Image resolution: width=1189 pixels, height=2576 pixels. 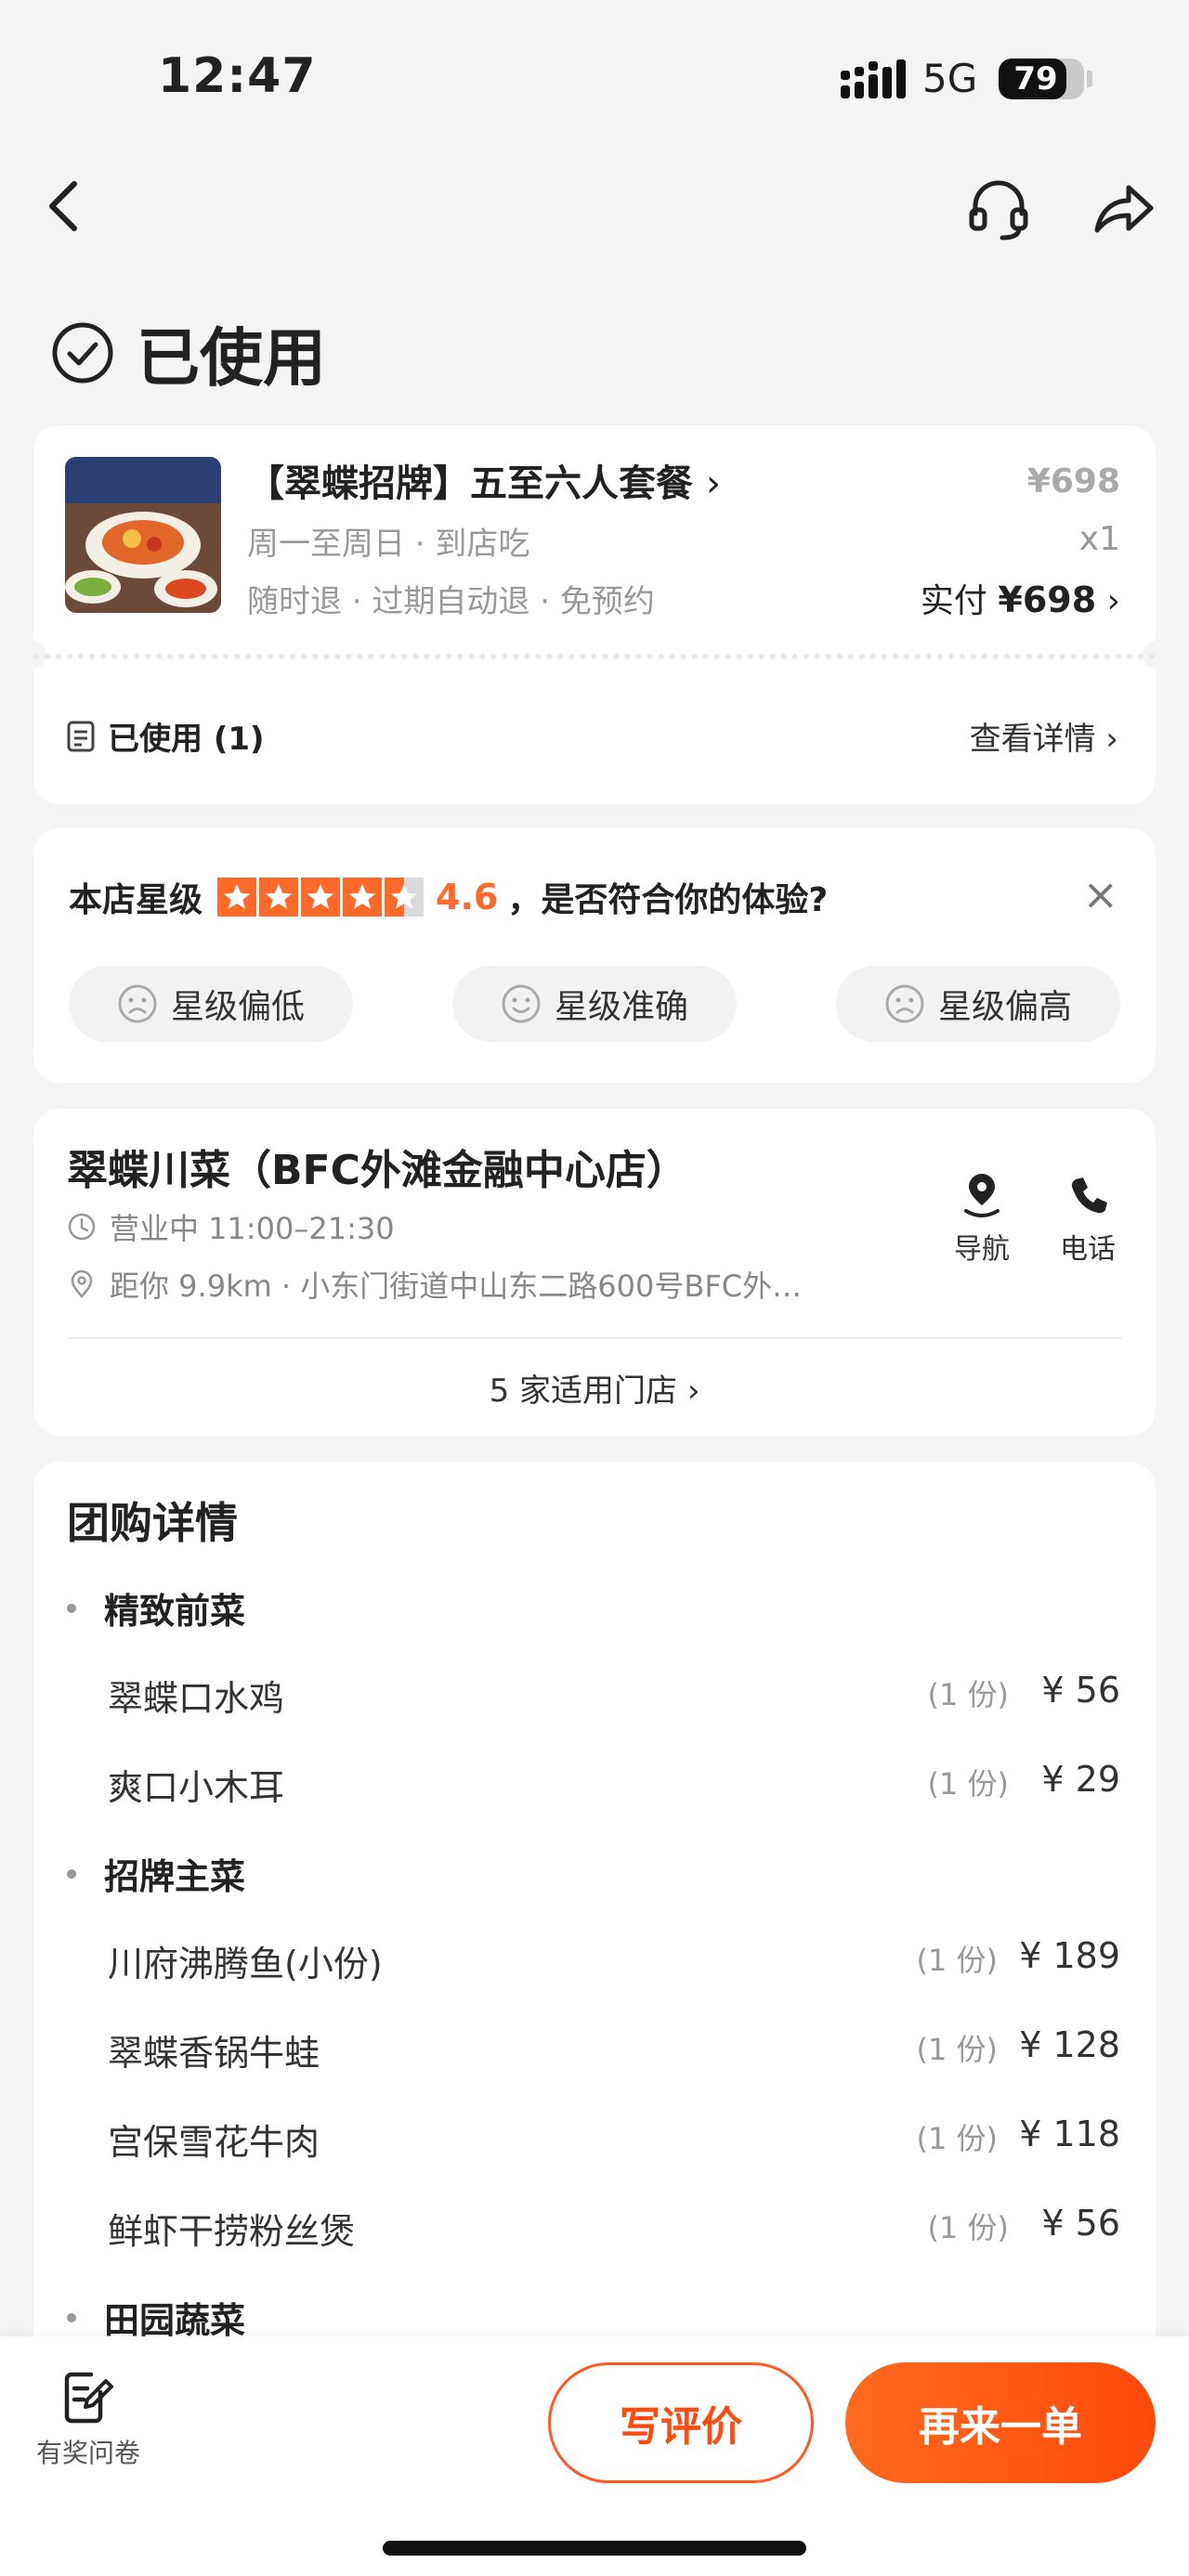 I want to click on item-price: ¥ 118, so click(x=1069, y=2134).